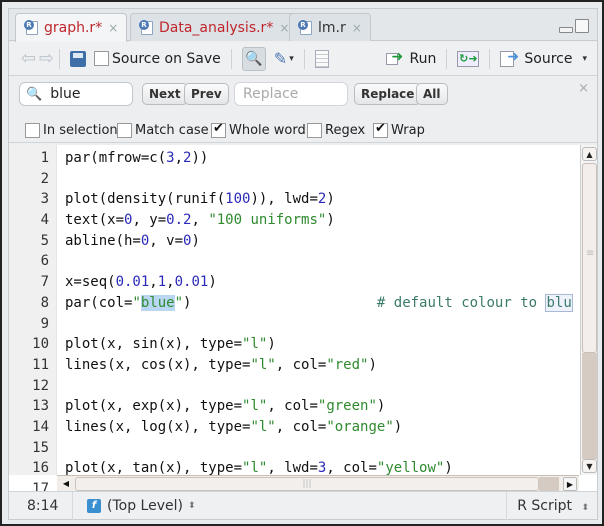  I want to click on whole-word-checkbox: Whole word, so click(258, 129).